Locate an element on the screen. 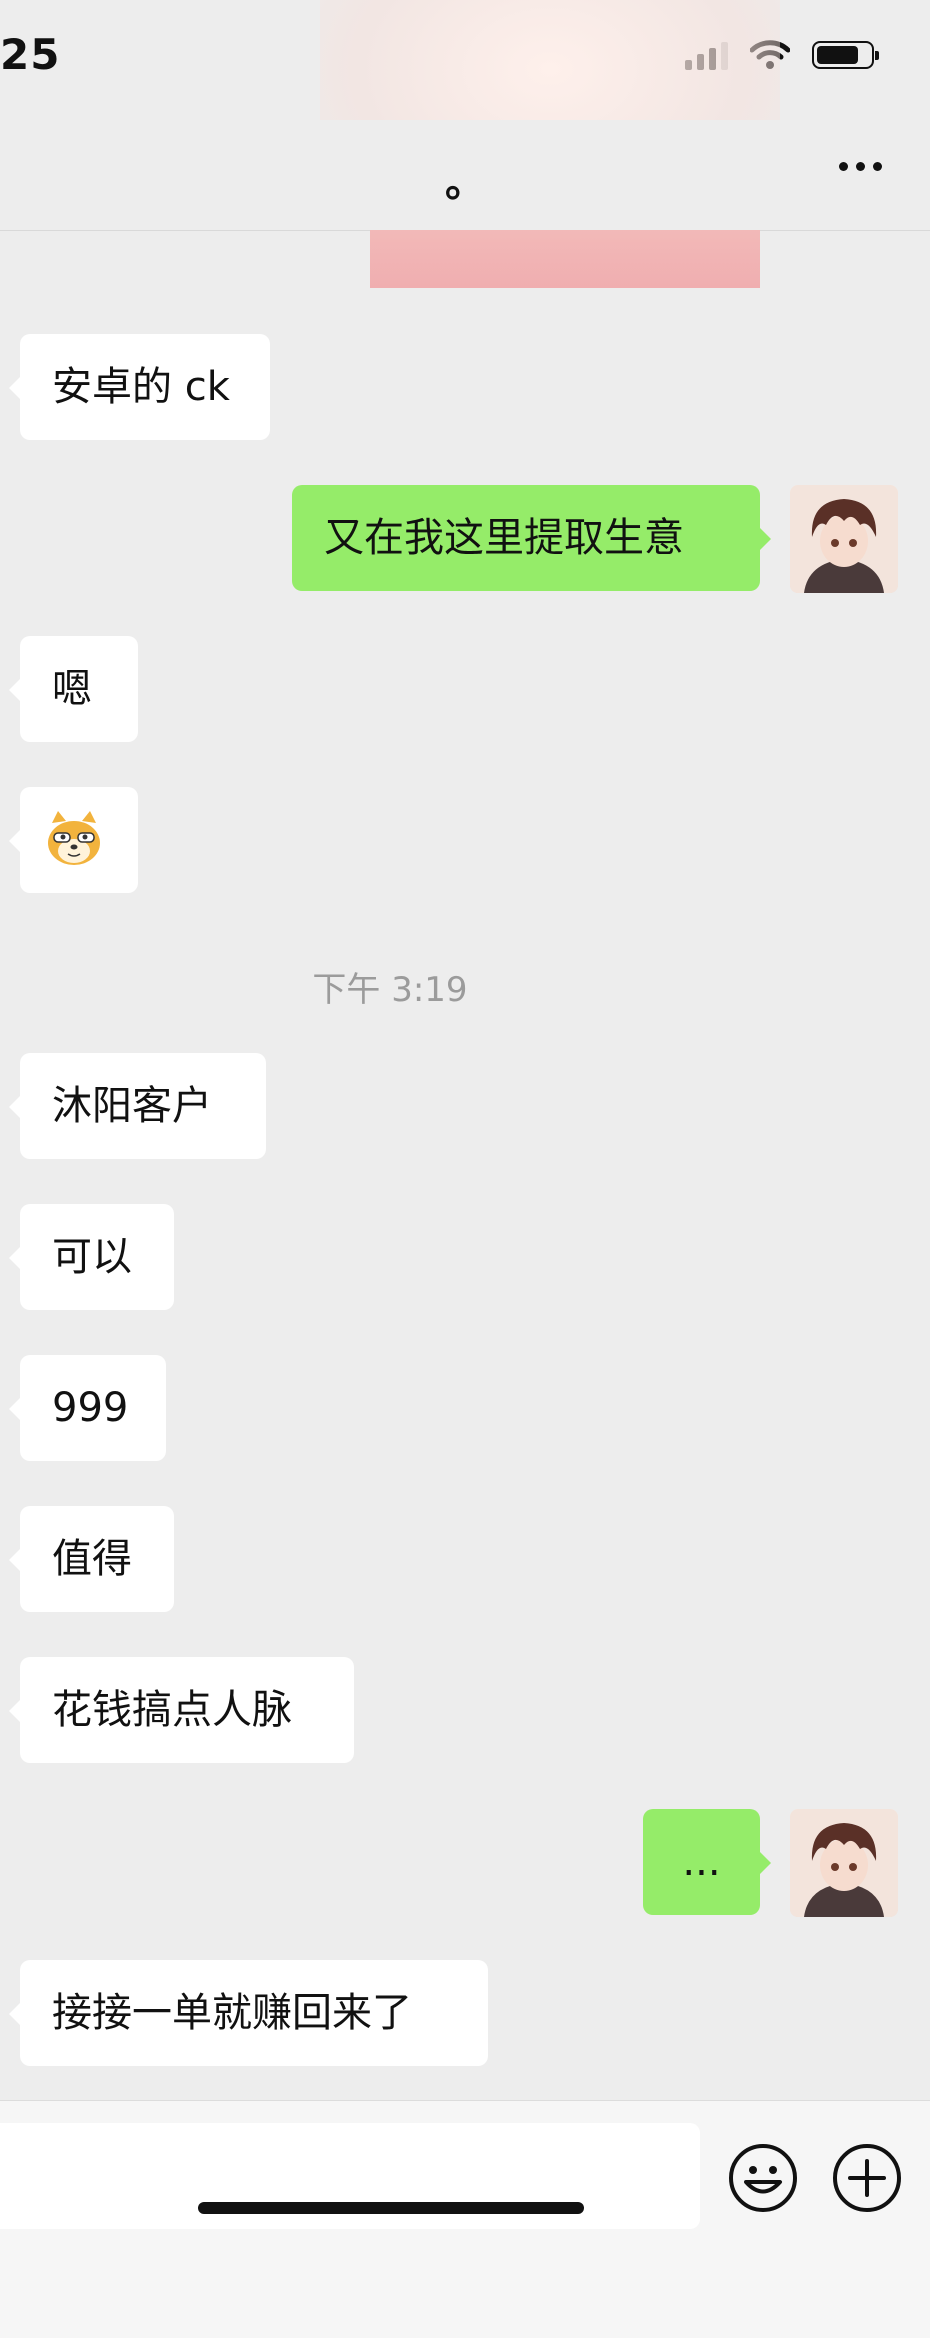  more-dots-icon is located at coordinates (860, 166).